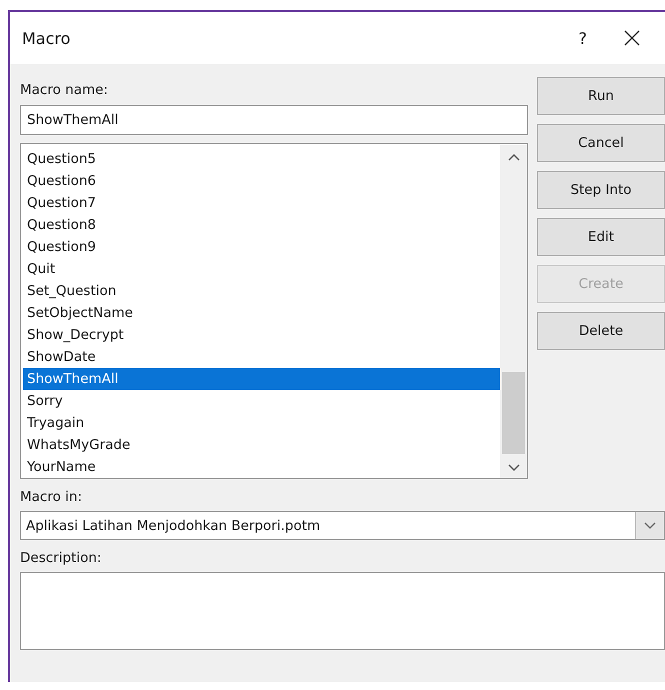  Describe the element at coordinates (51, 497) in the screenshot. I see `macro-in-label: Macro in:` at that location.